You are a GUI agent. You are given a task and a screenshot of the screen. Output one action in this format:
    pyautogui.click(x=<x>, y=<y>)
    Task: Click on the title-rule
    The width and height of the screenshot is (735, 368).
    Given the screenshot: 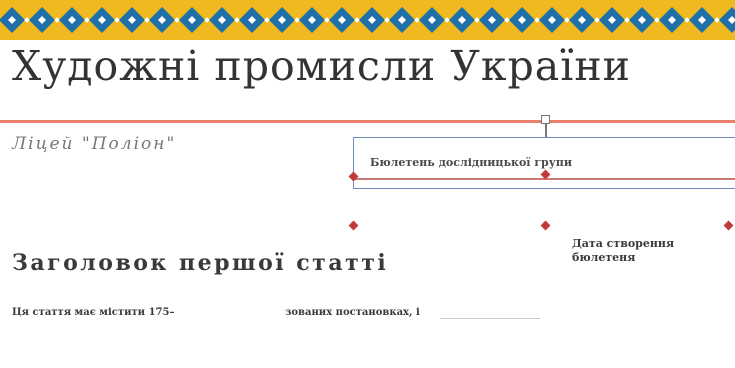 What is the action you would take?
    pyautogui.click(x=367, y=121)
    